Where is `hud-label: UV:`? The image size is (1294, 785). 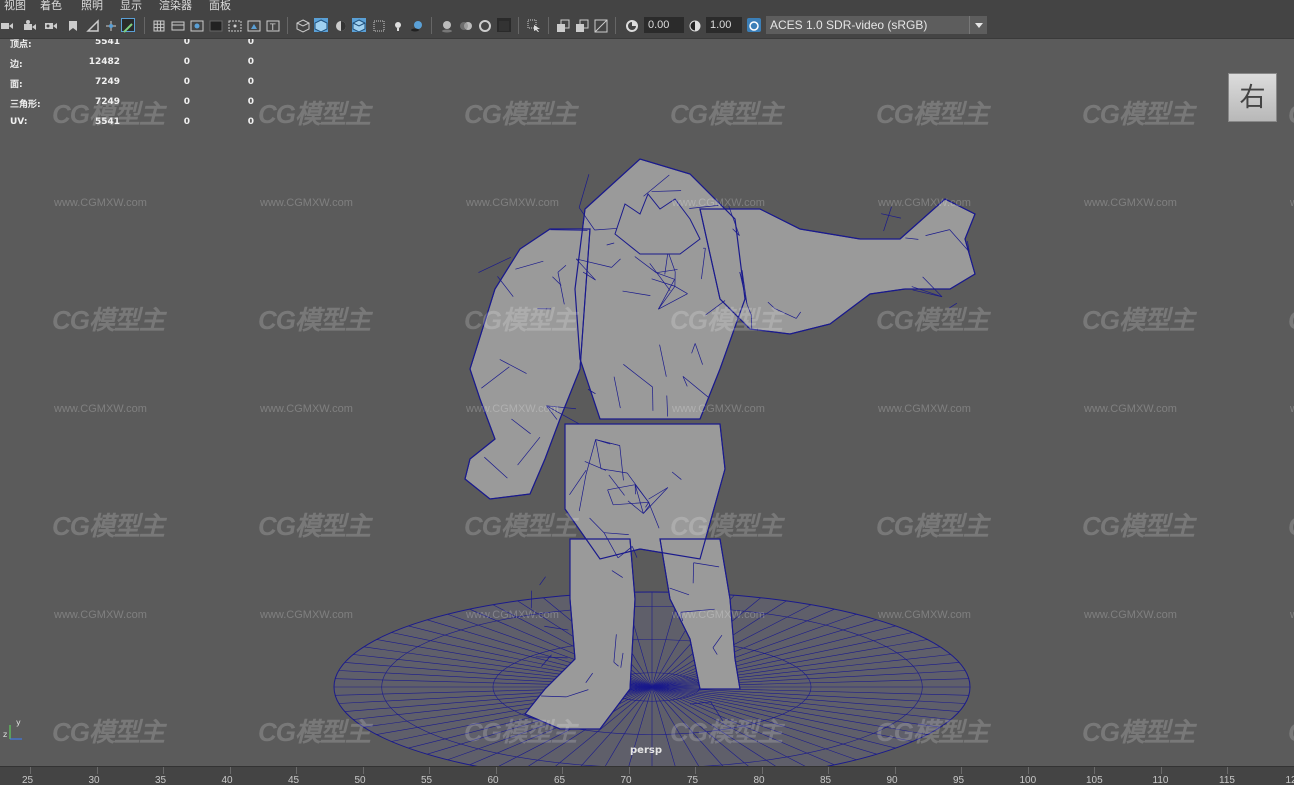 hud-label: UV: is located at coordinates (18, 122).